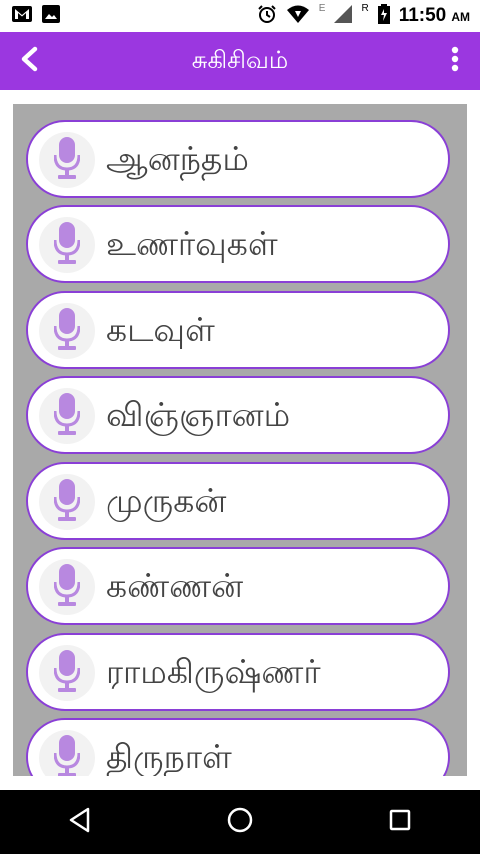 This screenshot has height=854, width=480. Describe the element at coordinates (51, 16) in the screenshot. I see `gallery-icon` at that location.